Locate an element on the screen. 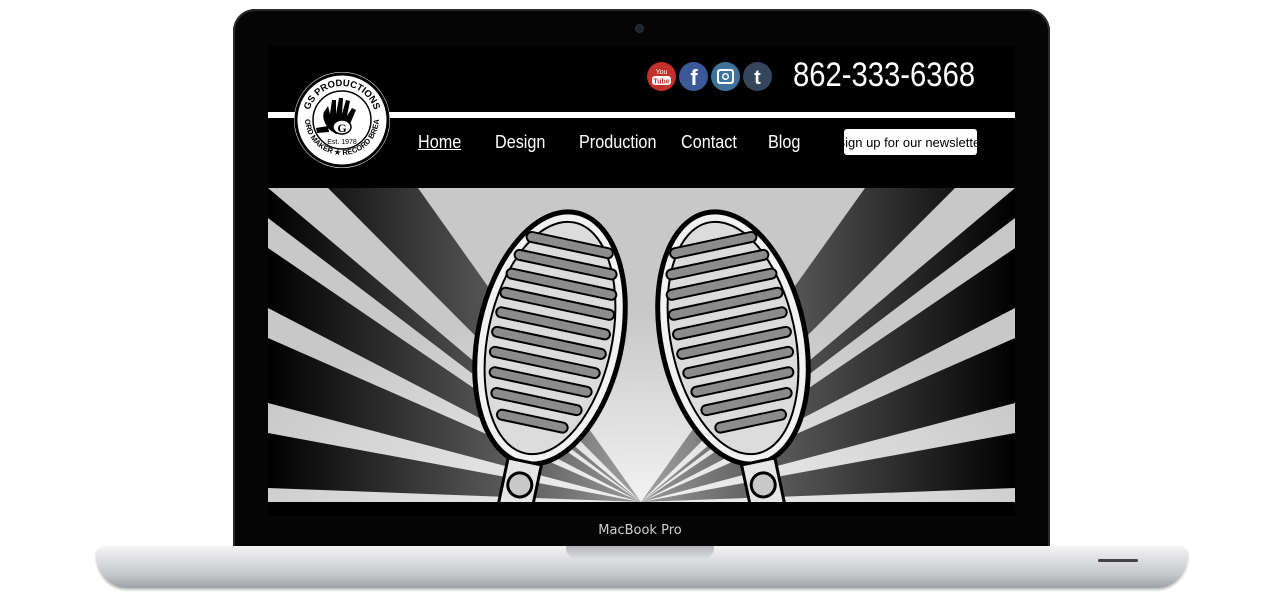 The height and width of the screenshot is (594, 1280). svg-text: Tube is located at coordinates (661, 82).